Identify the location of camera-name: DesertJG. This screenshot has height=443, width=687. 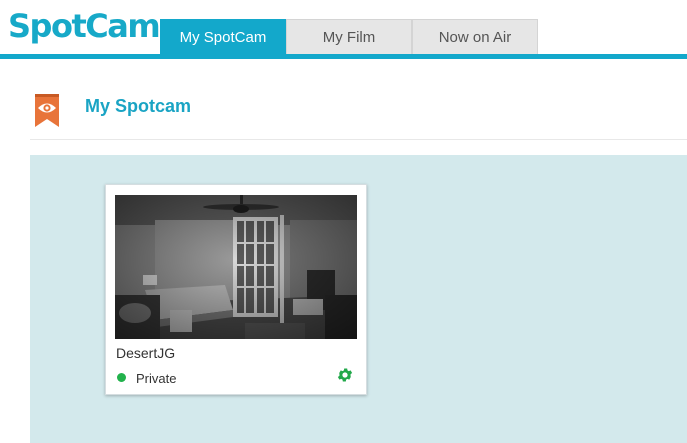
(145, 353).